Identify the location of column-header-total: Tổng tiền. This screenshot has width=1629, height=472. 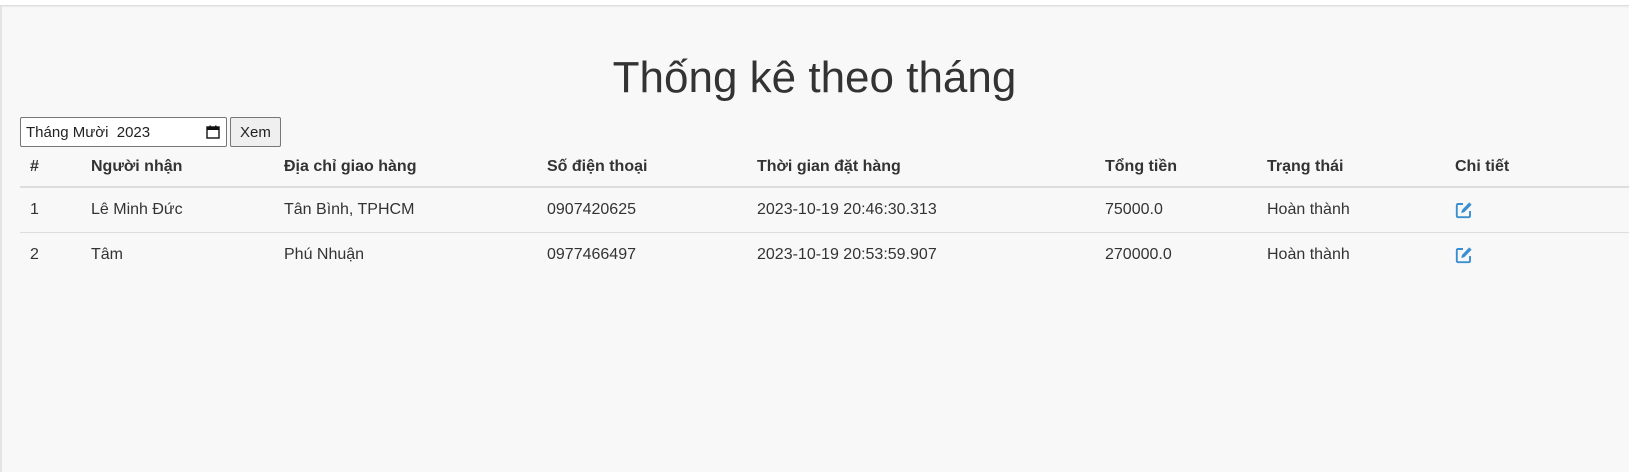
(1176, 168).